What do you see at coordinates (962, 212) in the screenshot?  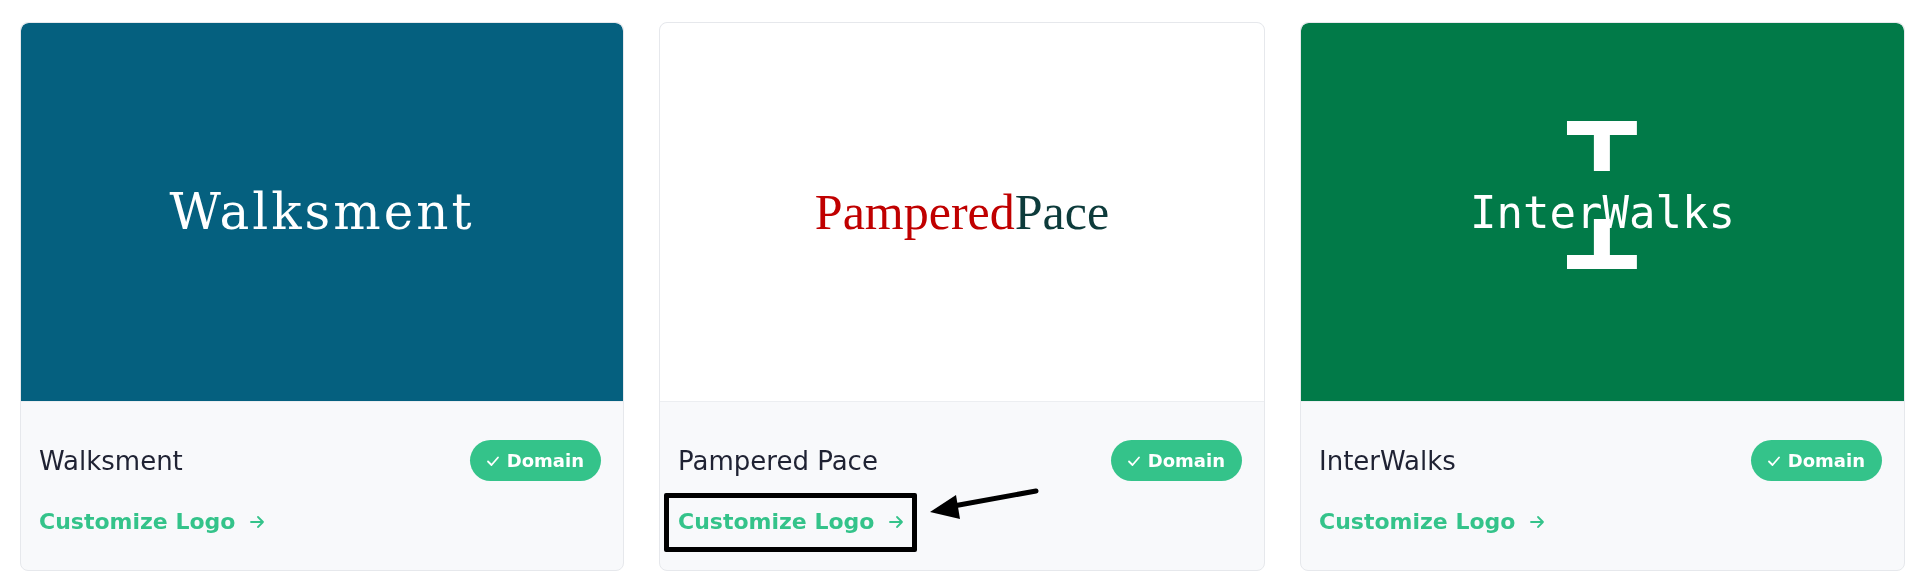 I see `logo-wordmark: PamperedPace` at bounding box center [962, 212].